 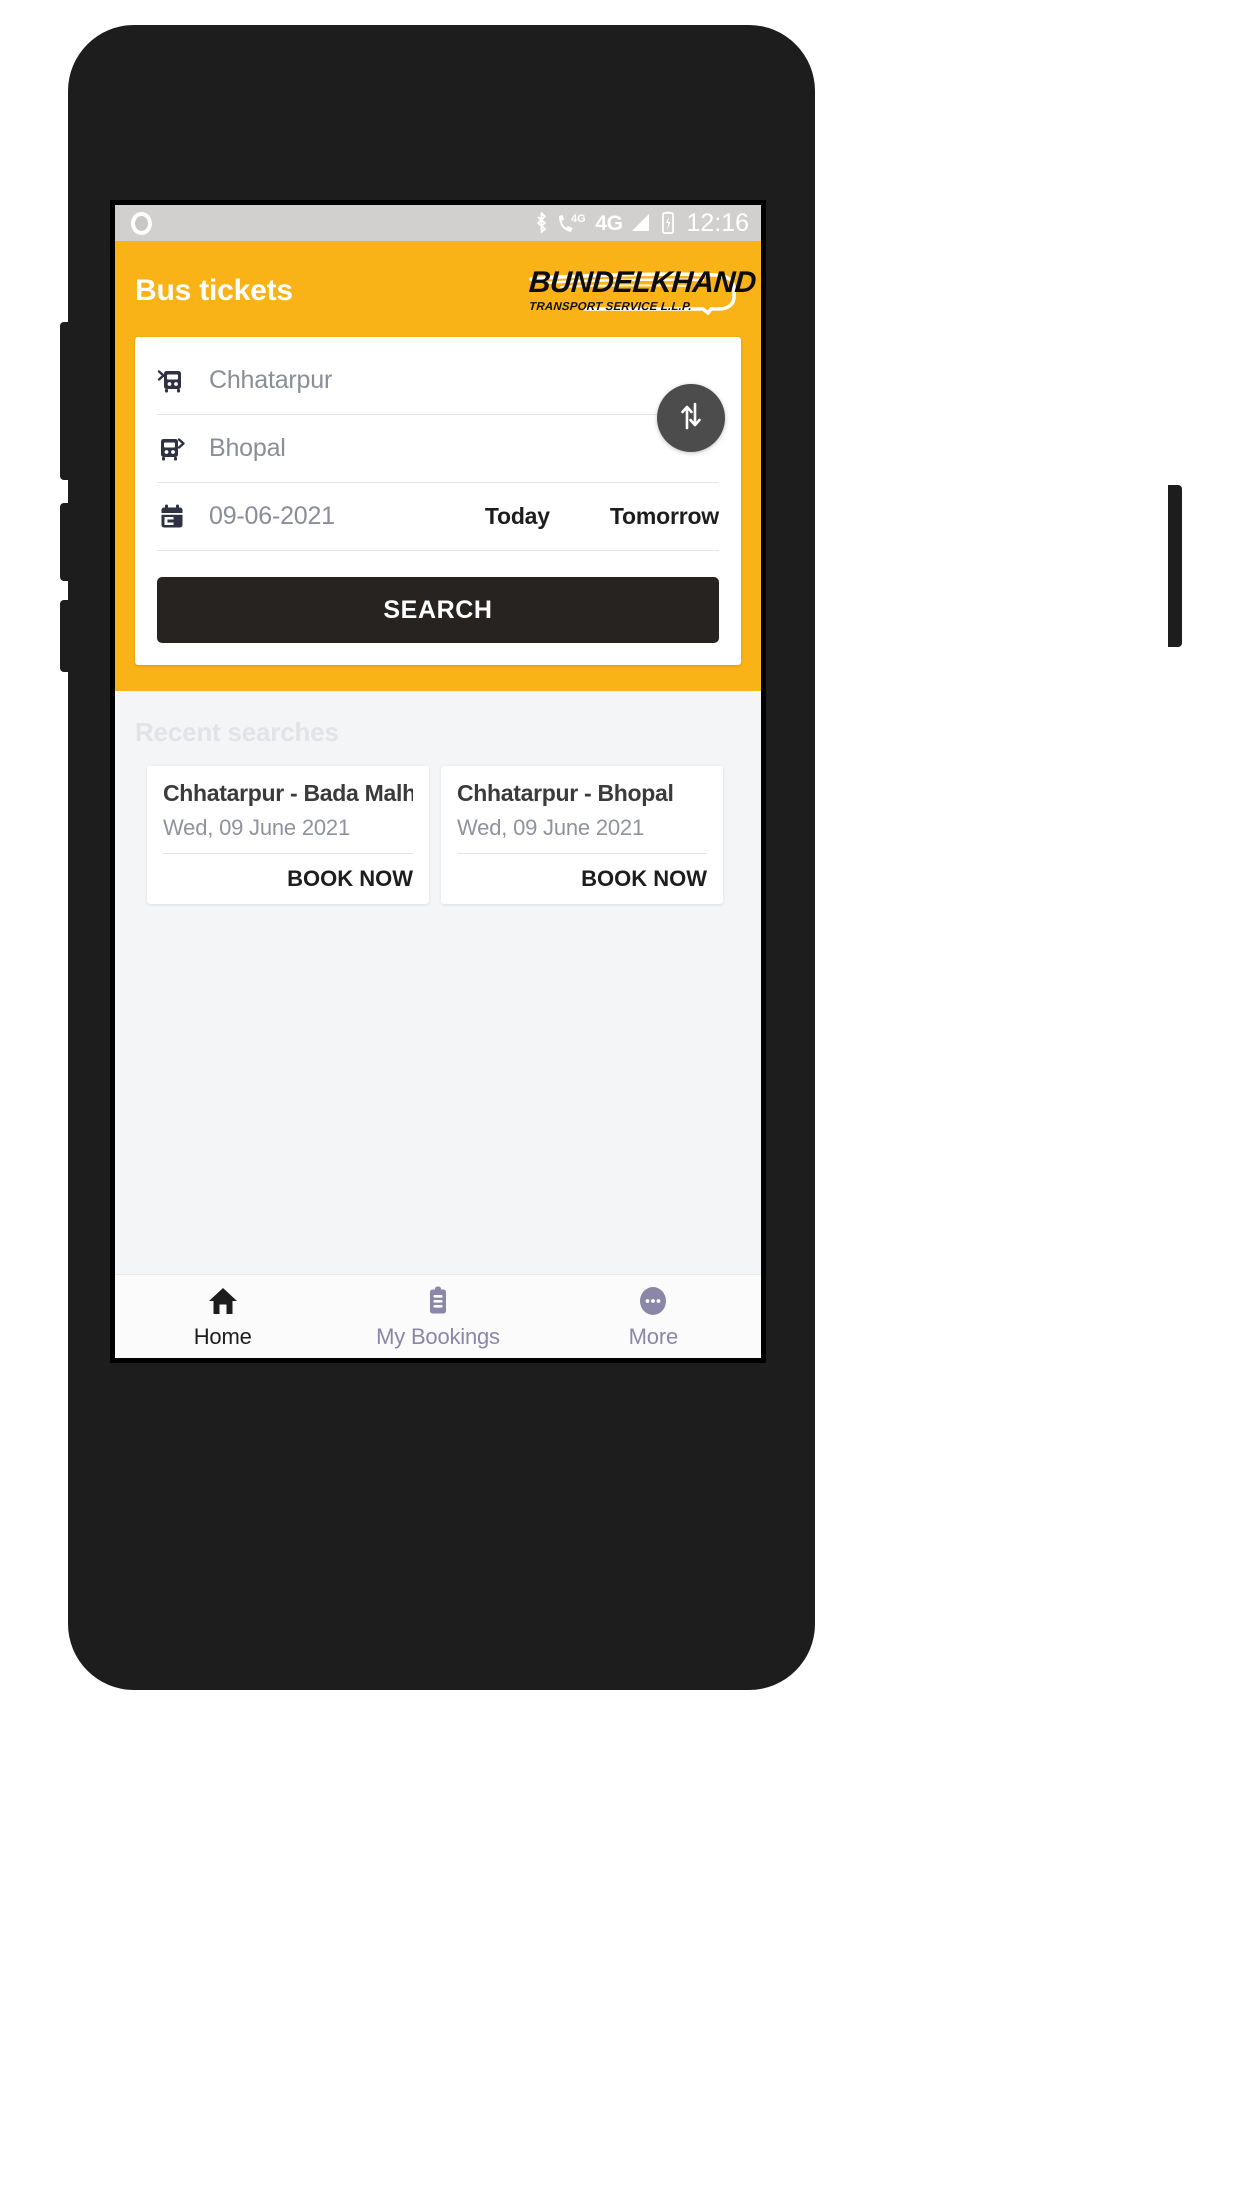 What do you see at coordinates (67, 636) in the screenshot?
I see `phone-volume-button-lower` at bounding box center [67, 636].